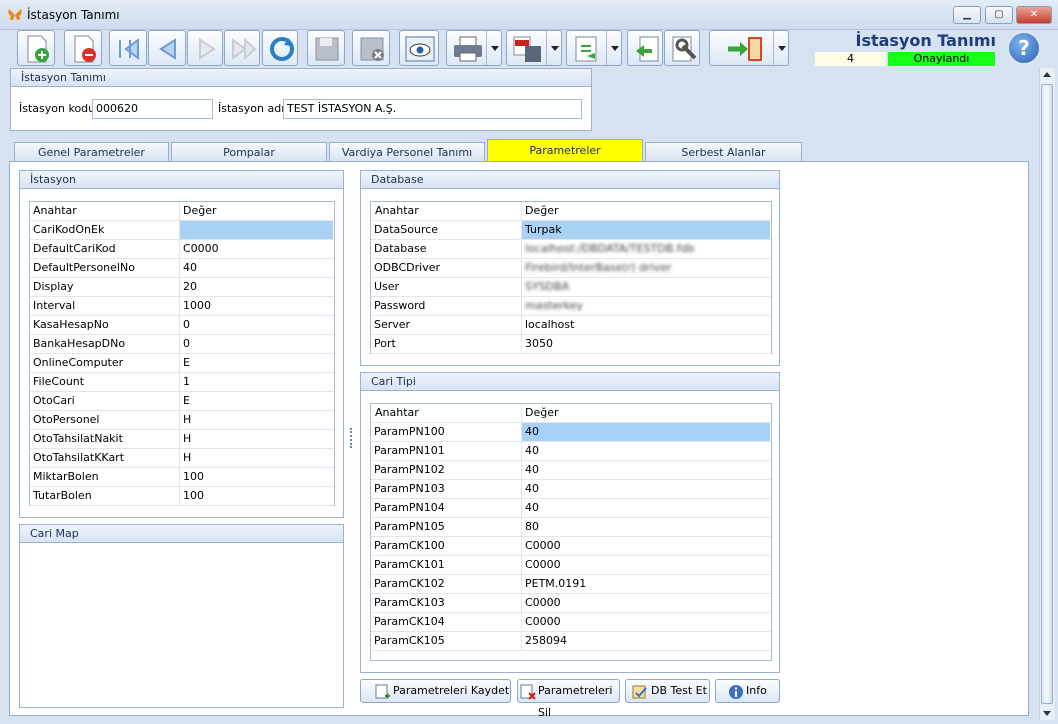  Describe the element at coordinates (205, 48) in the screenshot. I see `next-button` at that location.